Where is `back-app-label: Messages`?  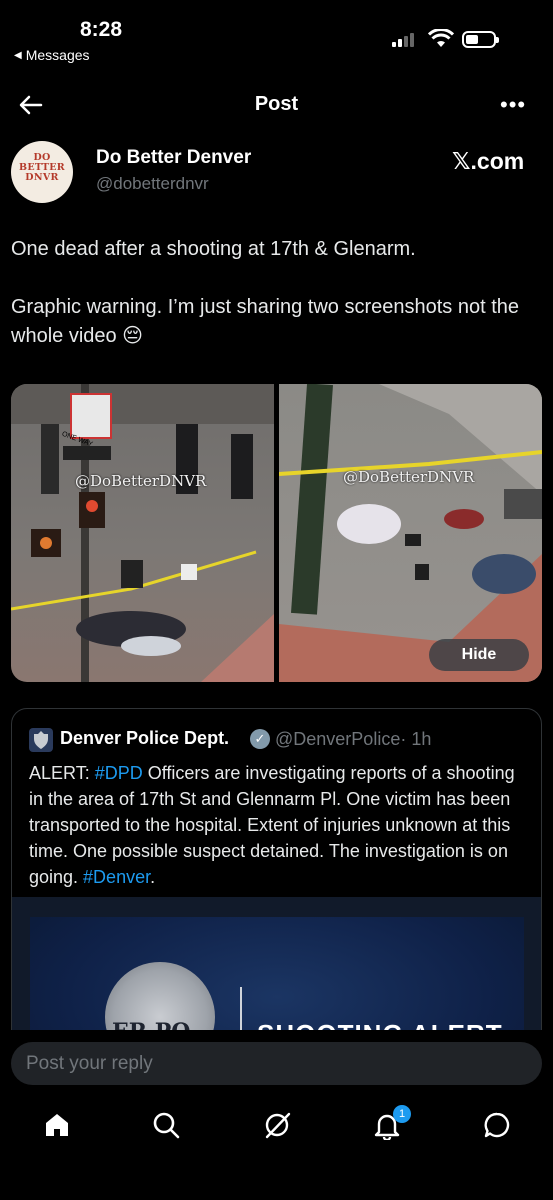 back-app-label: Messages is located at coordinates (57, 55).